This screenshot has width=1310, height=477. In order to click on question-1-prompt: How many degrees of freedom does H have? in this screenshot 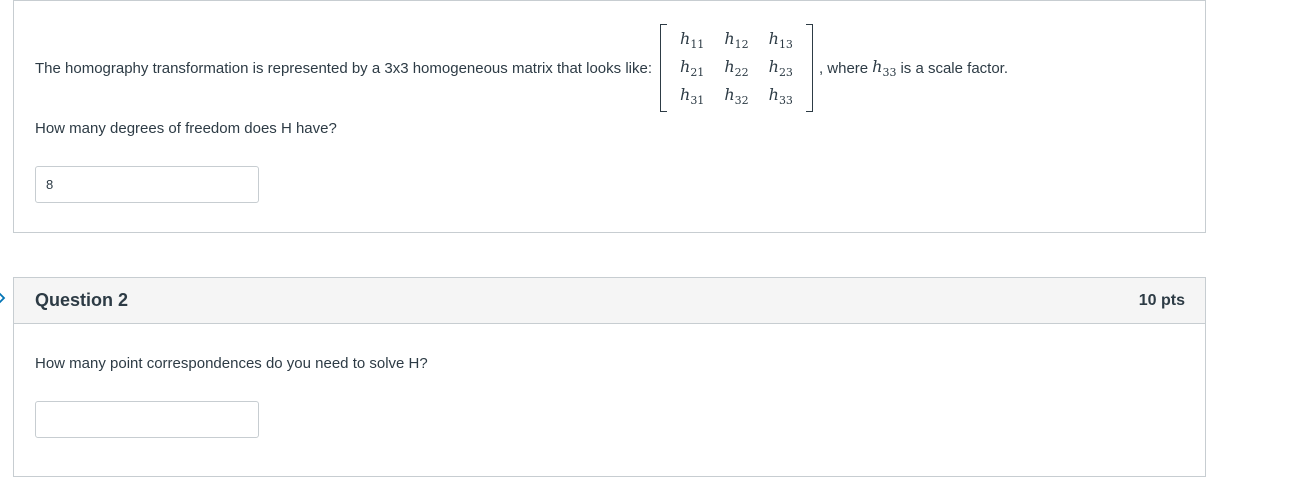, I will do `click(186, 128)`.